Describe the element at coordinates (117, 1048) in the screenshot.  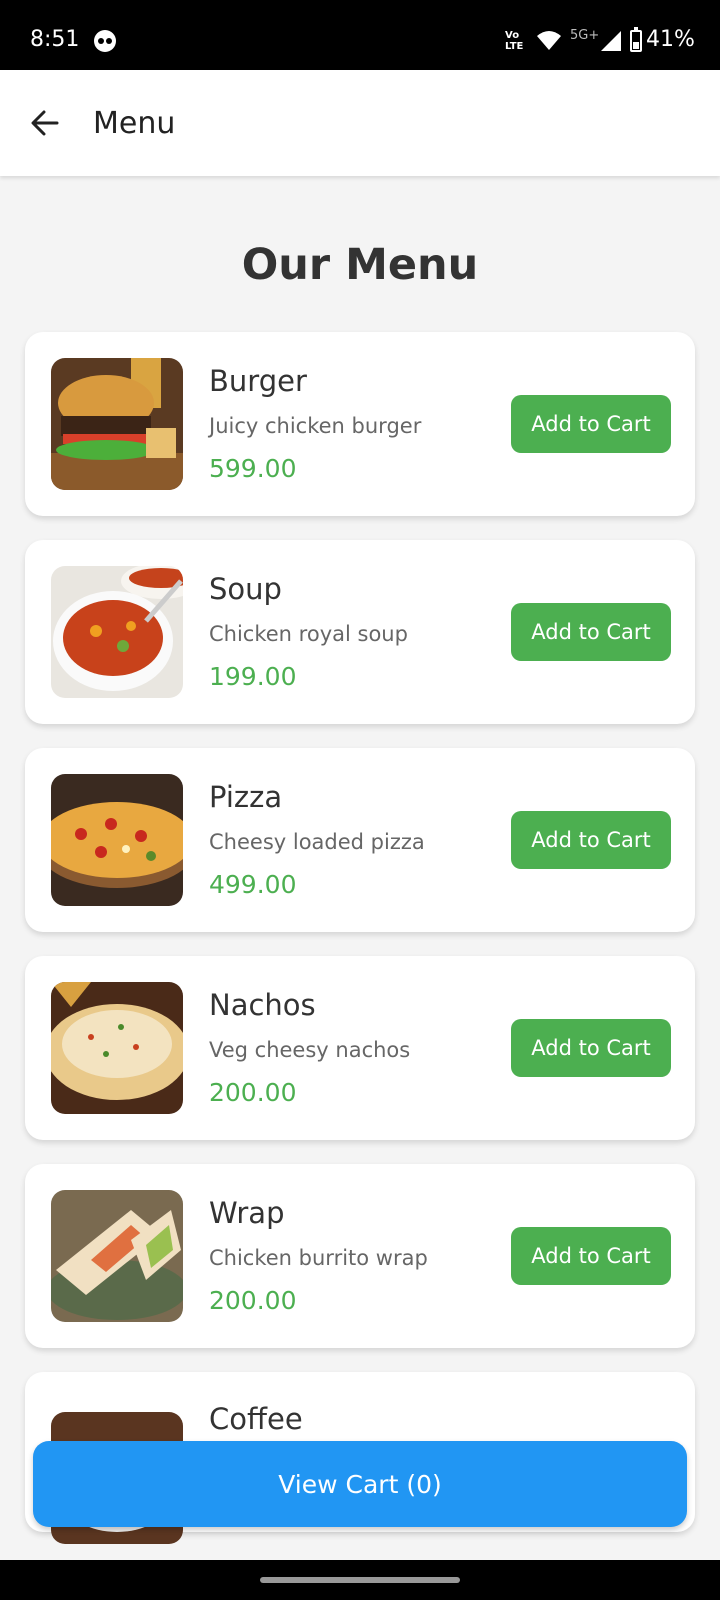
I see `nachos-image` at that location.